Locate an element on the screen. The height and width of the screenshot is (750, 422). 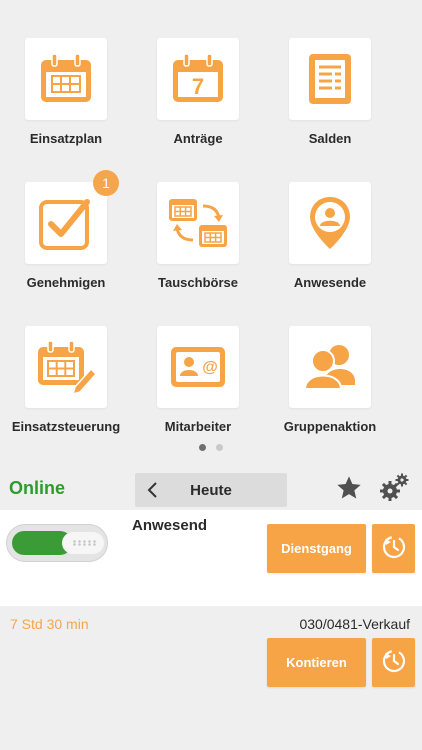
kontieren-button: Kontieren is located at coordinates (316, 662).